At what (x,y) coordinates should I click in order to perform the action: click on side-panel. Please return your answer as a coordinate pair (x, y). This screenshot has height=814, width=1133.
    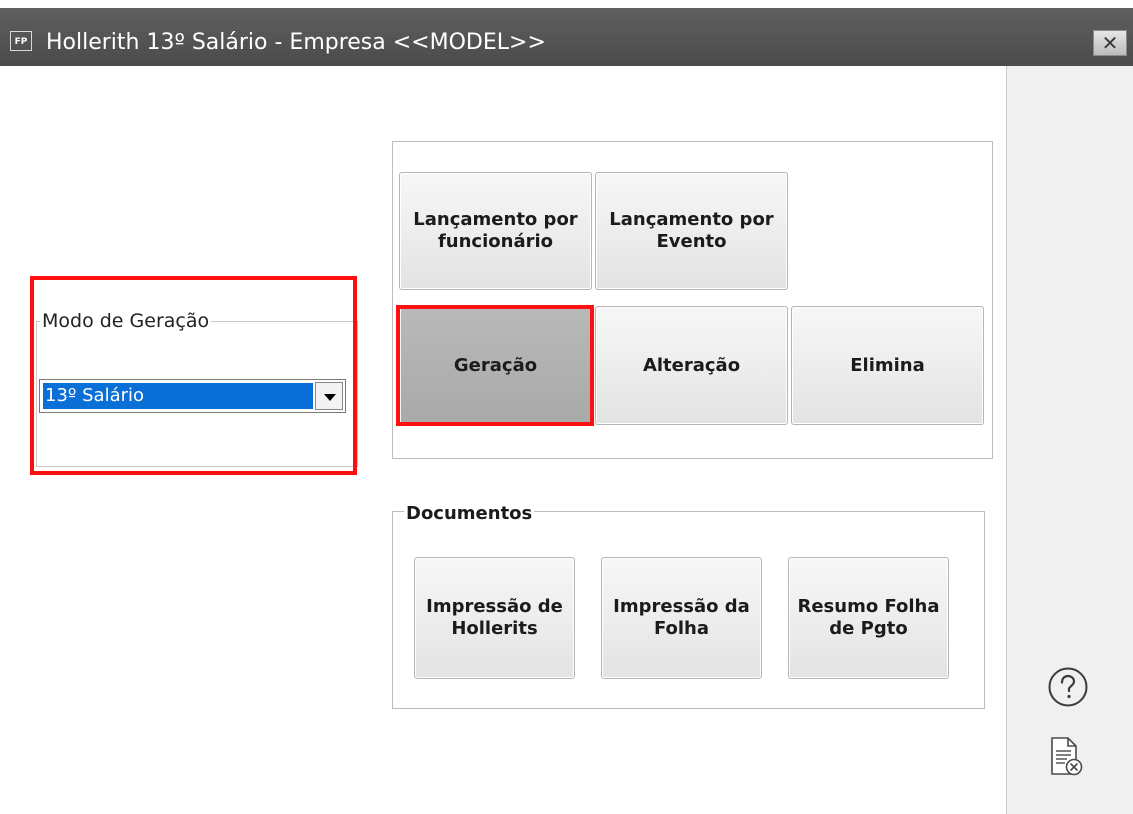
    Looking at the image, I should click on (1069, 440).